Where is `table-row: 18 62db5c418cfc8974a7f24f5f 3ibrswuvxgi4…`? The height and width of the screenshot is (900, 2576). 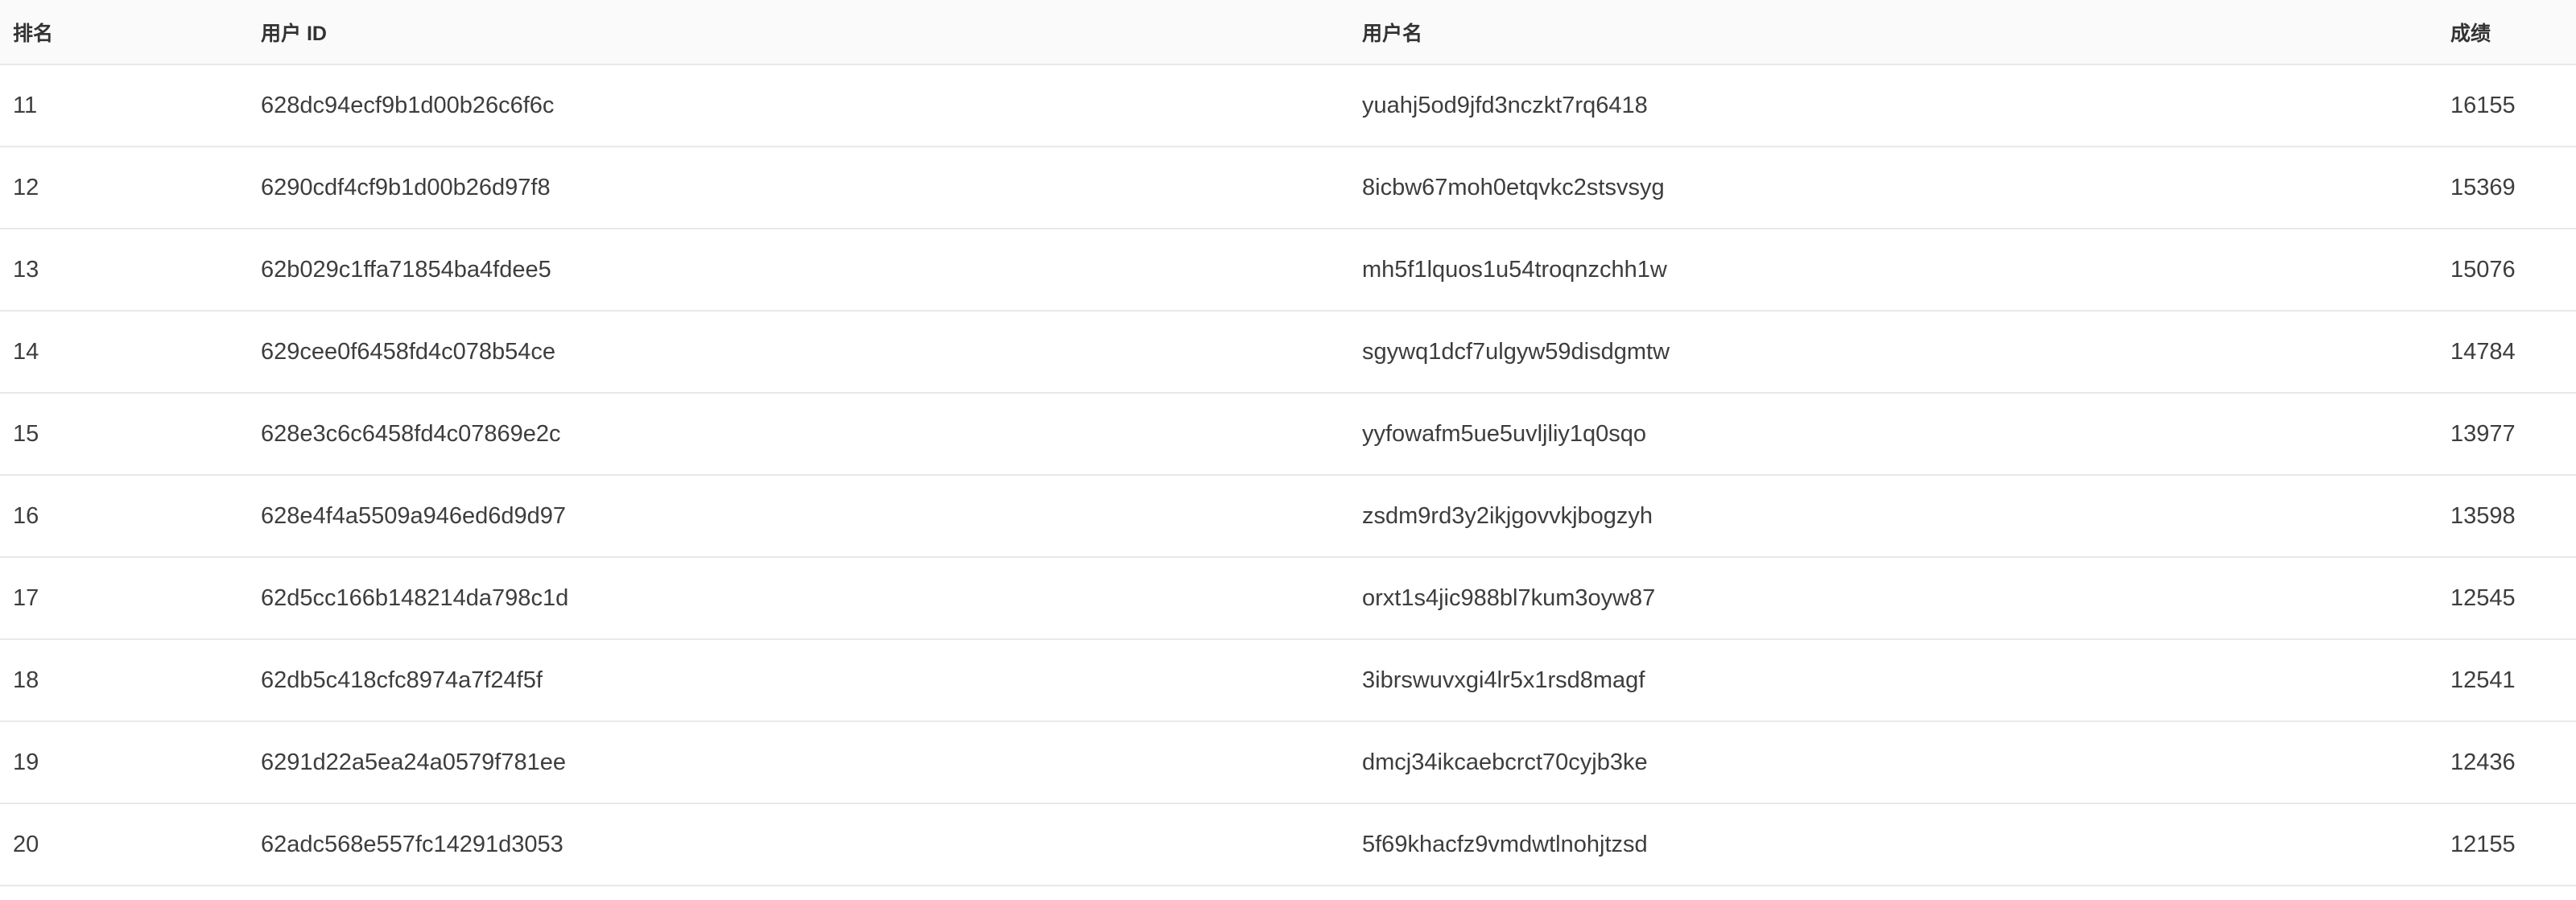
table-row: 18 62db5c418cfc8974a7f24f5f 3ibrswuvxgi4… is located at coordinates (1288, 680).